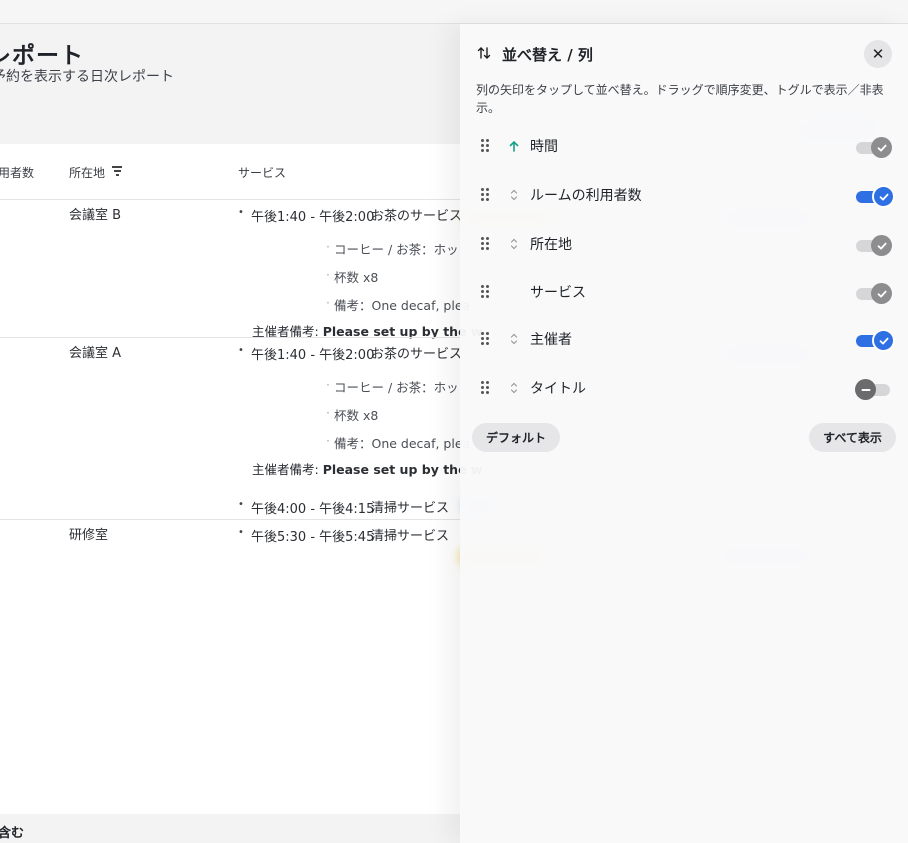 Image resolution: width=908 pixels, height=843 pixels. I want to click on column-item: 所在地, so click(684, 245).